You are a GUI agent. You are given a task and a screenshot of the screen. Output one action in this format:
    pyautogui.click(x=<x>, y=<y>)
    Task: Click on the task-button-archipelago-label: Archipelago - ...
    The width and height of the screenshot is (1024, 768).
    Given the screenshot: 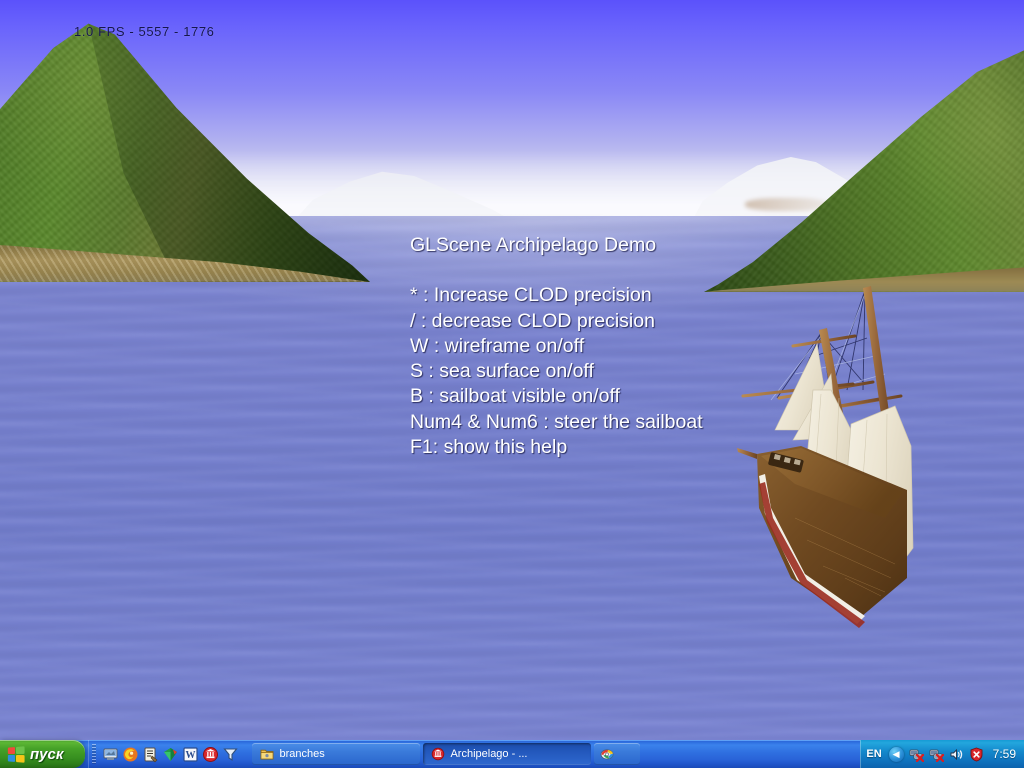 What is the action you would take?
    pyautogui.click(x=489, y=754)
    